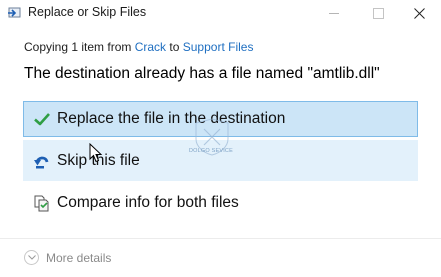 The width and height of the screenshot is (441, 277). I want to click on checkmark-icon, so click(42, 119).